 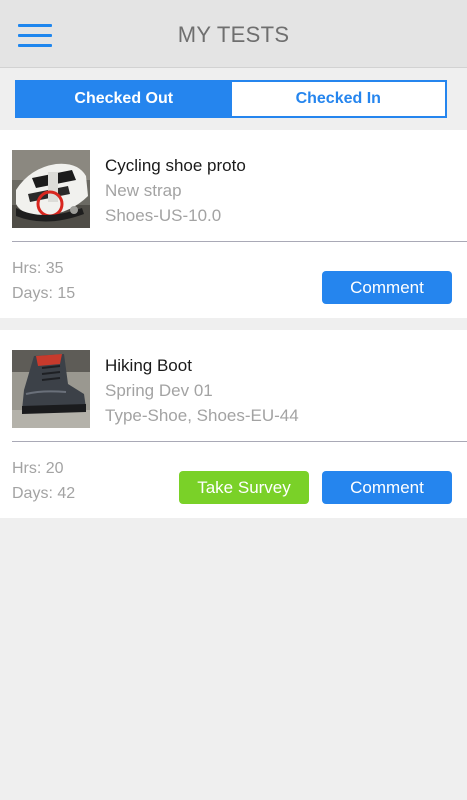 I want to click on days-stat: Days: 15, so click(x=44, y=293).